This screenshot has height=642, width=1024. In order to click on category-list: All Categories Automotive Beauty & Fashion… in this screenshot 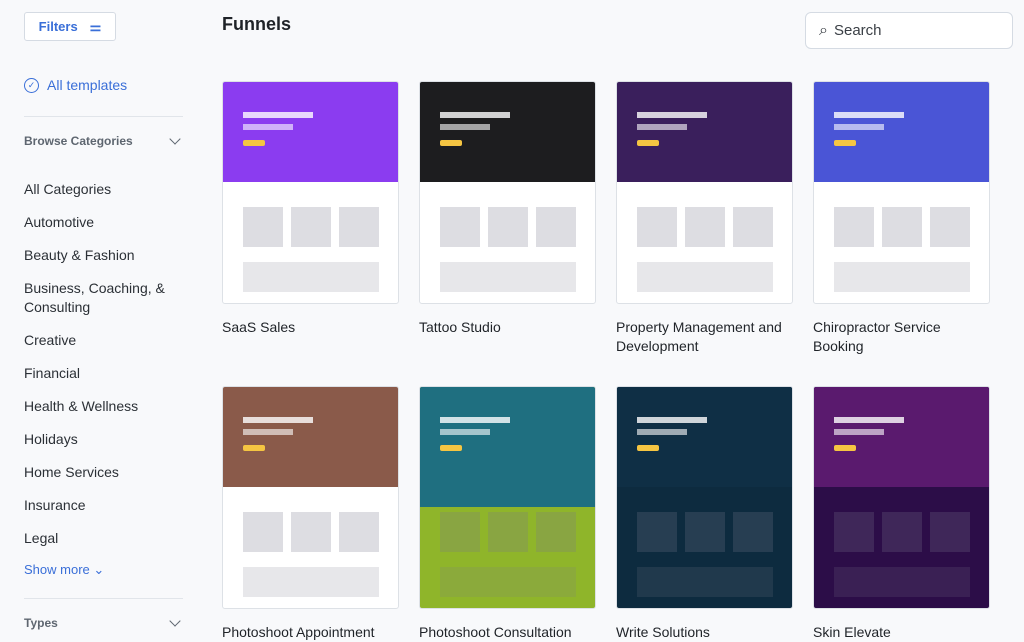, I will do `click(104, 379)`.